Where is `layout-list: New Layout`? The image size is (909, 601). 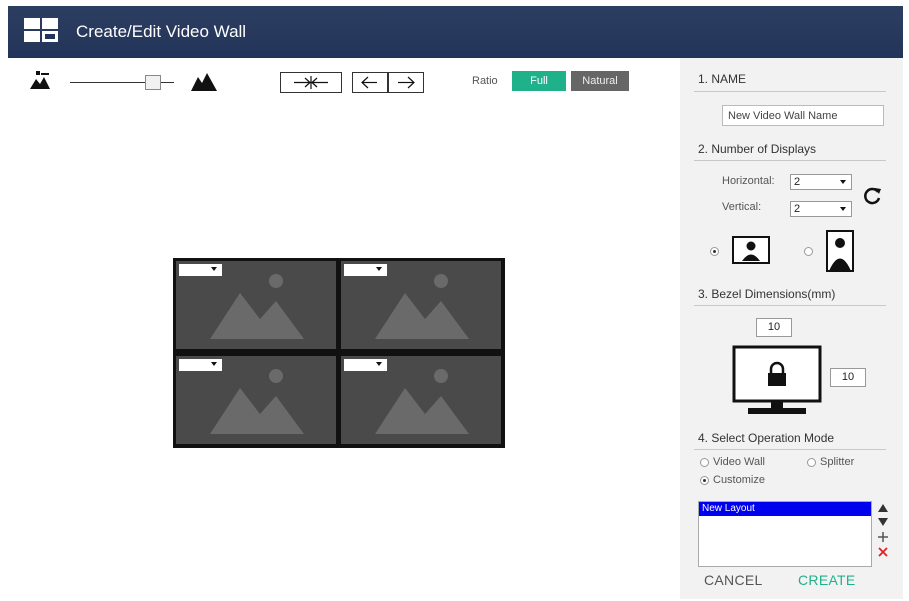 layout-list: New Layout is located at coordinates (785, 534).